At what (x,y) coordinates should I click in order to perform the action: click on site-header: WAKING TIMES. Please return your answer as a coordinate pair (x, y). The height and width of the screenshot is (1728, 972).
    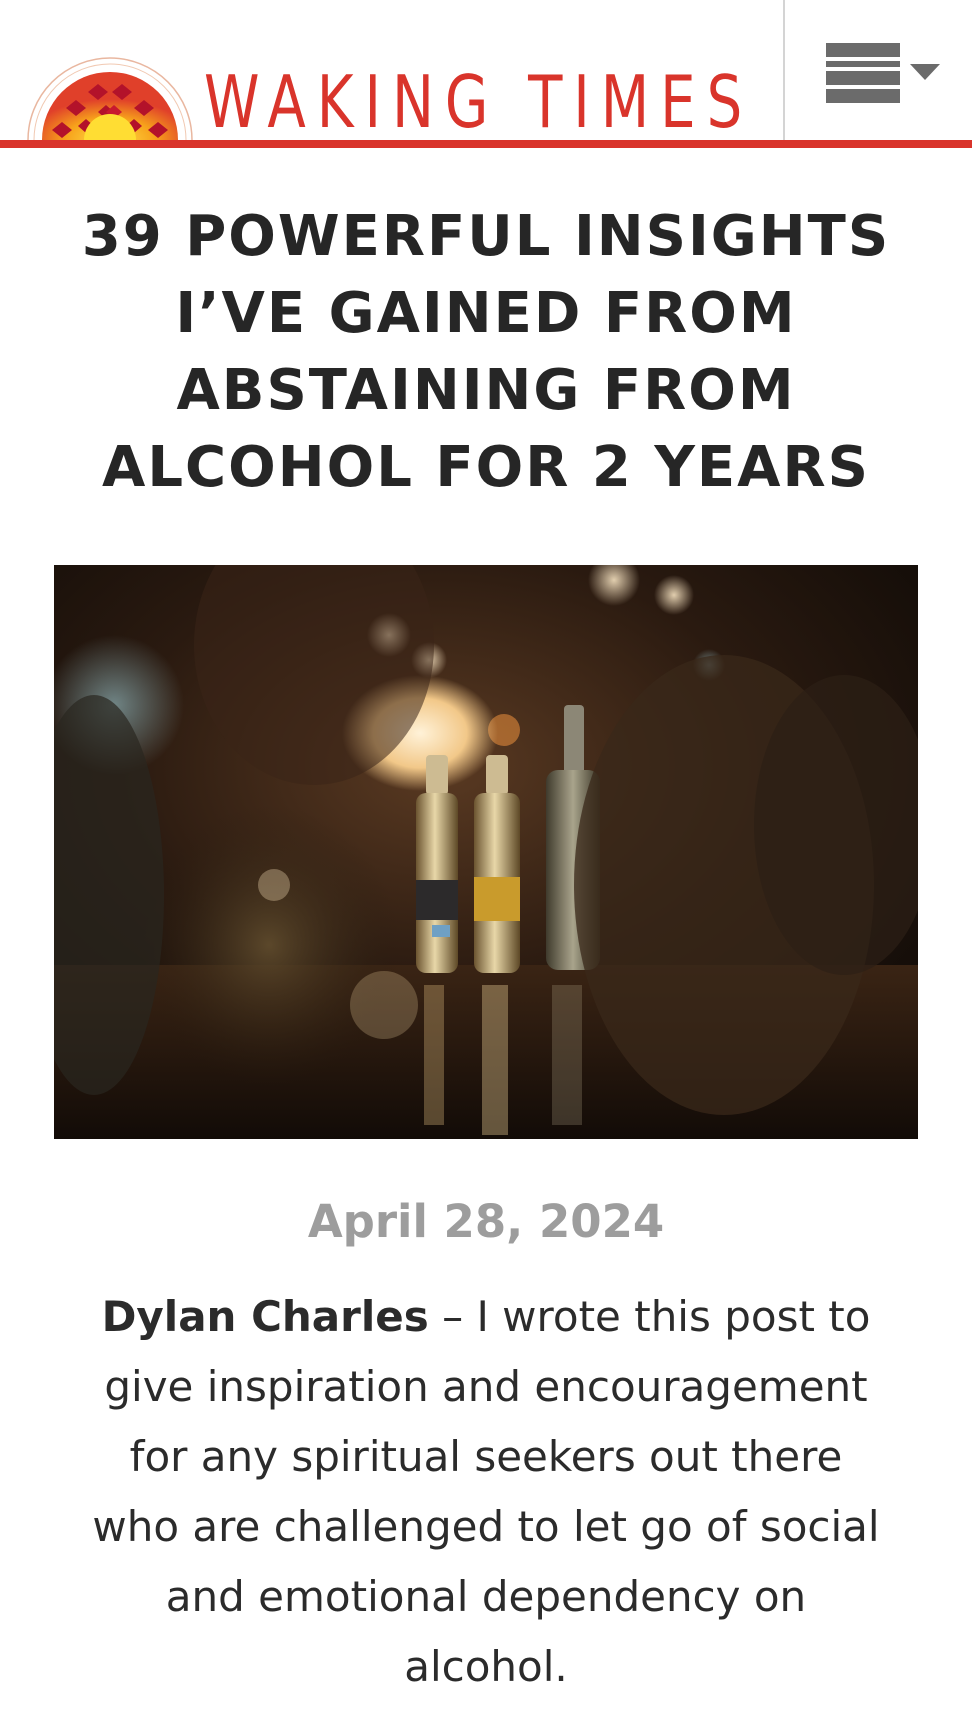
    Looking at the image, I should click on (486, 71).